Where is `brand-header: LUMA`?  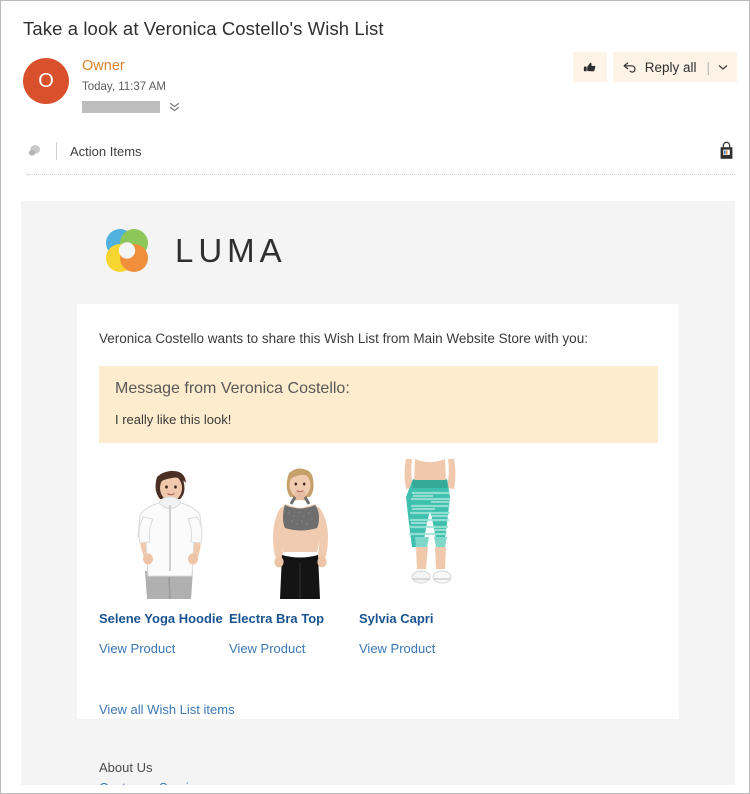
brand-header: LUMA is located at coordinates (378, 240).